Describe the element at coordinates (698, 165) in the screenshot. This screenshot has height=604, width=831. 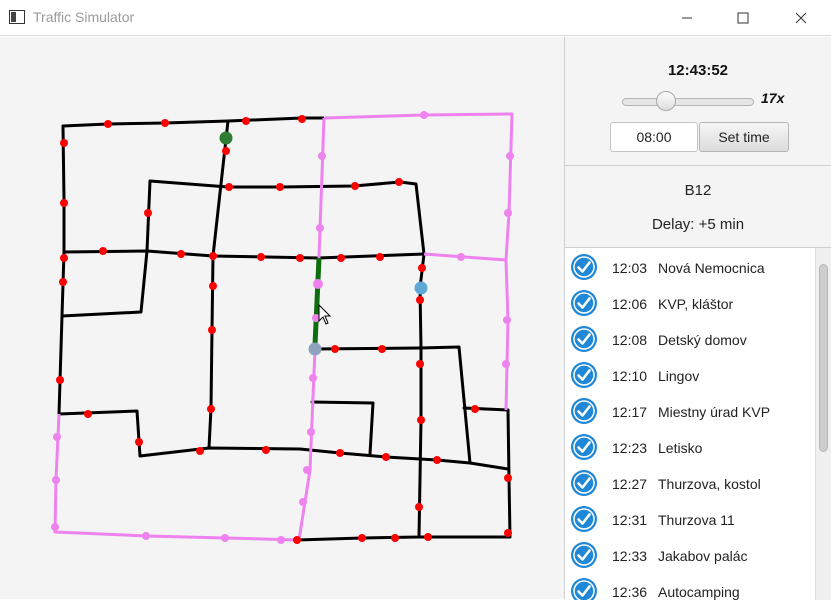
I see `divider` at that location.